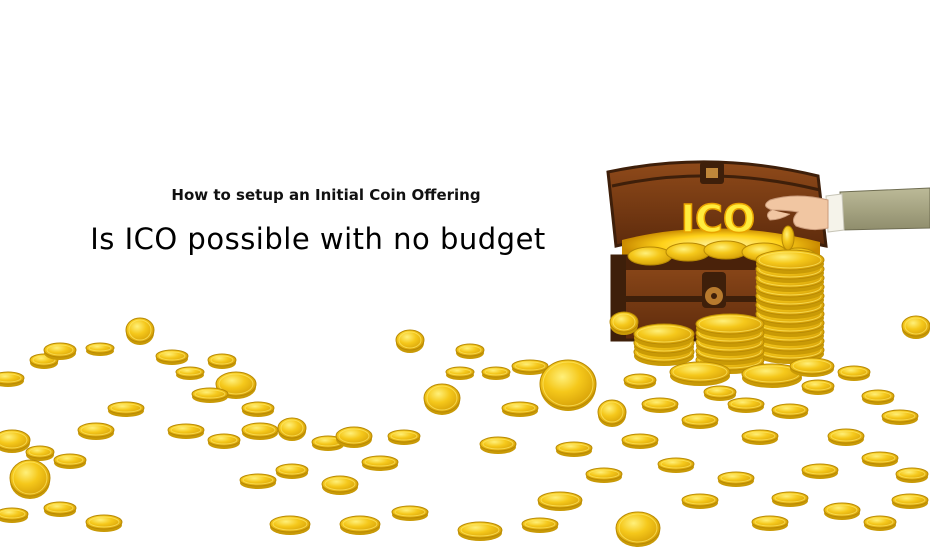 This screenshot has height=550, width=930. I want to click on page-title: Is ICO possible with no budget, so click(318, 239).